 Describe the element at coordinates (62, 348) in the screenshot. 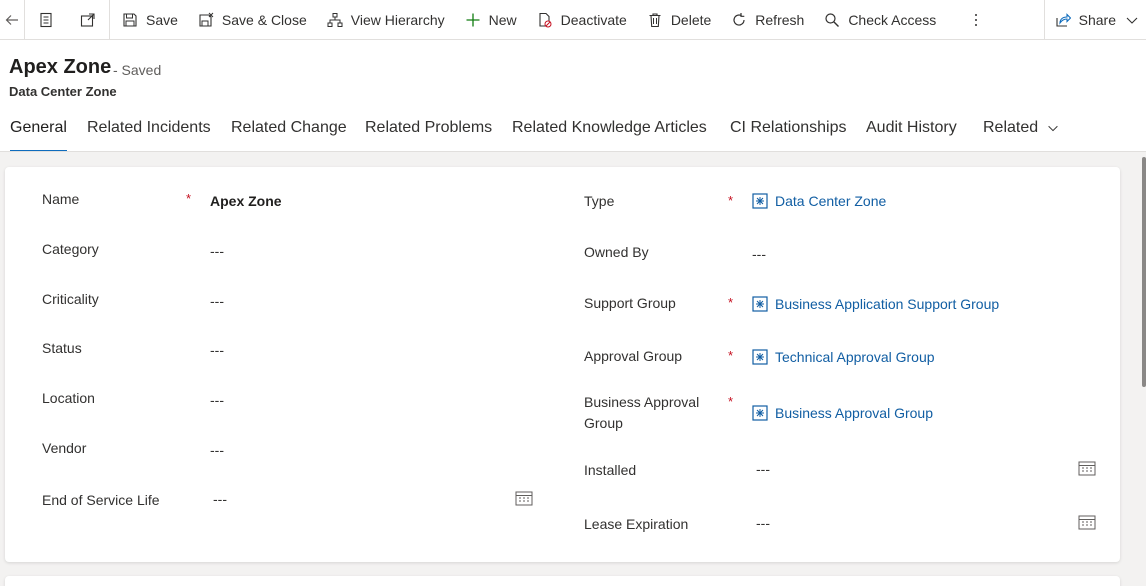

I see `status-label: Status` at that location.